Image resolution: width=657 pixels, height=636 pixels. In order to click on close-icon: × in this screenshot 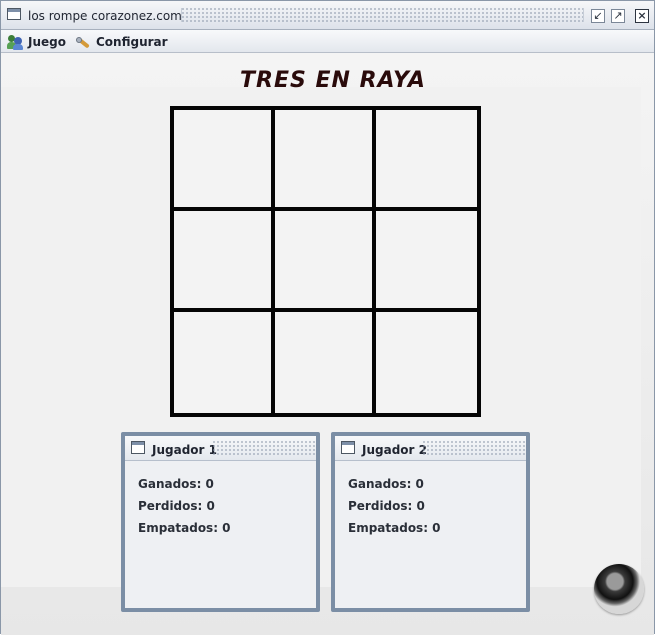, I will do `click(642, 15)`.